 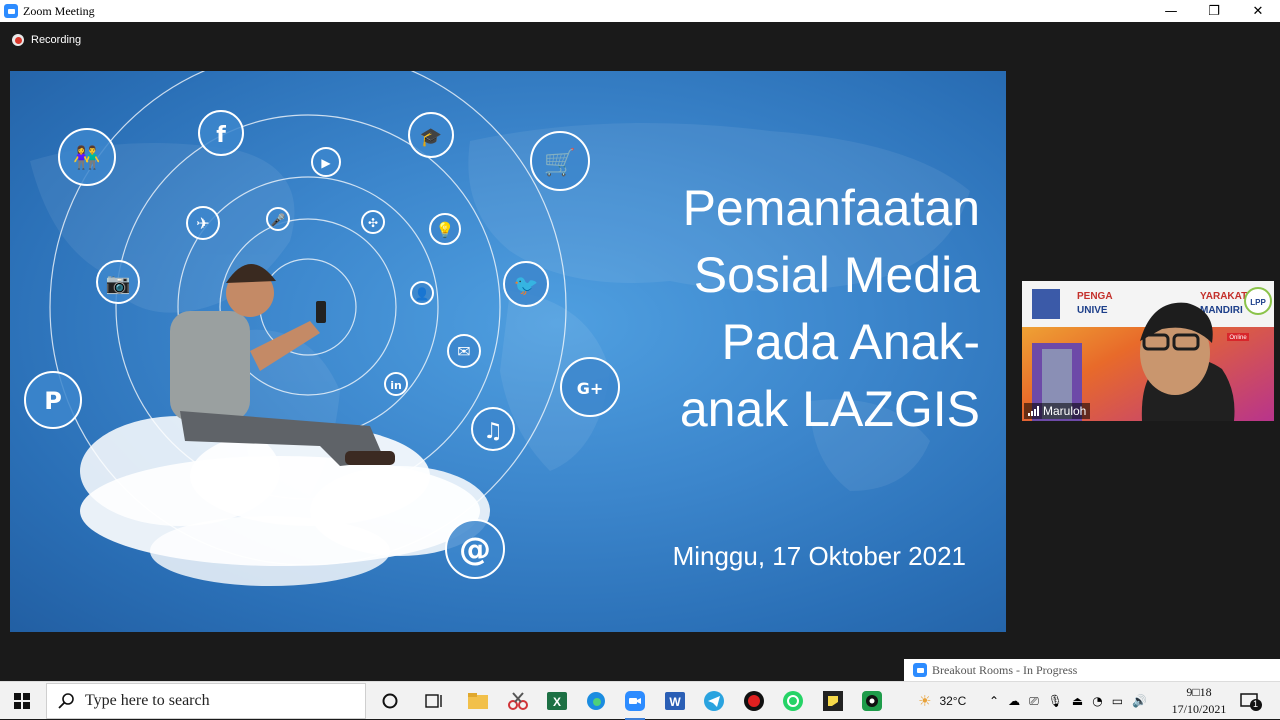 What do you see at coordinates (1171, 11) in the screenshot?
I see `minimize-button: —` at bounding box center [1171, 11].